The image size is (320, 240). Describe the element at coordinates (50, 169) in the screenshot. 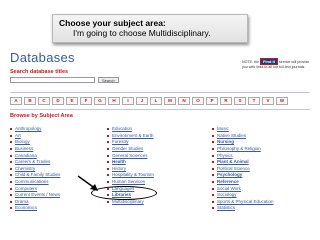

I see `subject-item: Chemistry` at that location.